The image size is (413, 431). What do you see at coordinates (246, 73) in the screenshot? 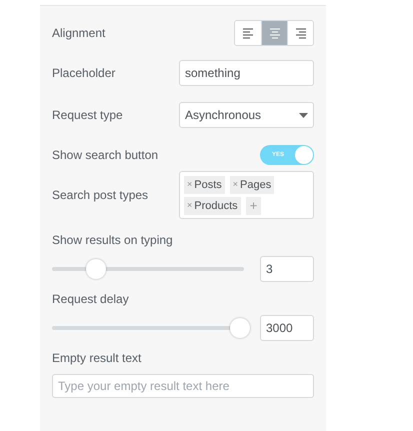
I see `text-field: something` at bounding box center [246, 73].